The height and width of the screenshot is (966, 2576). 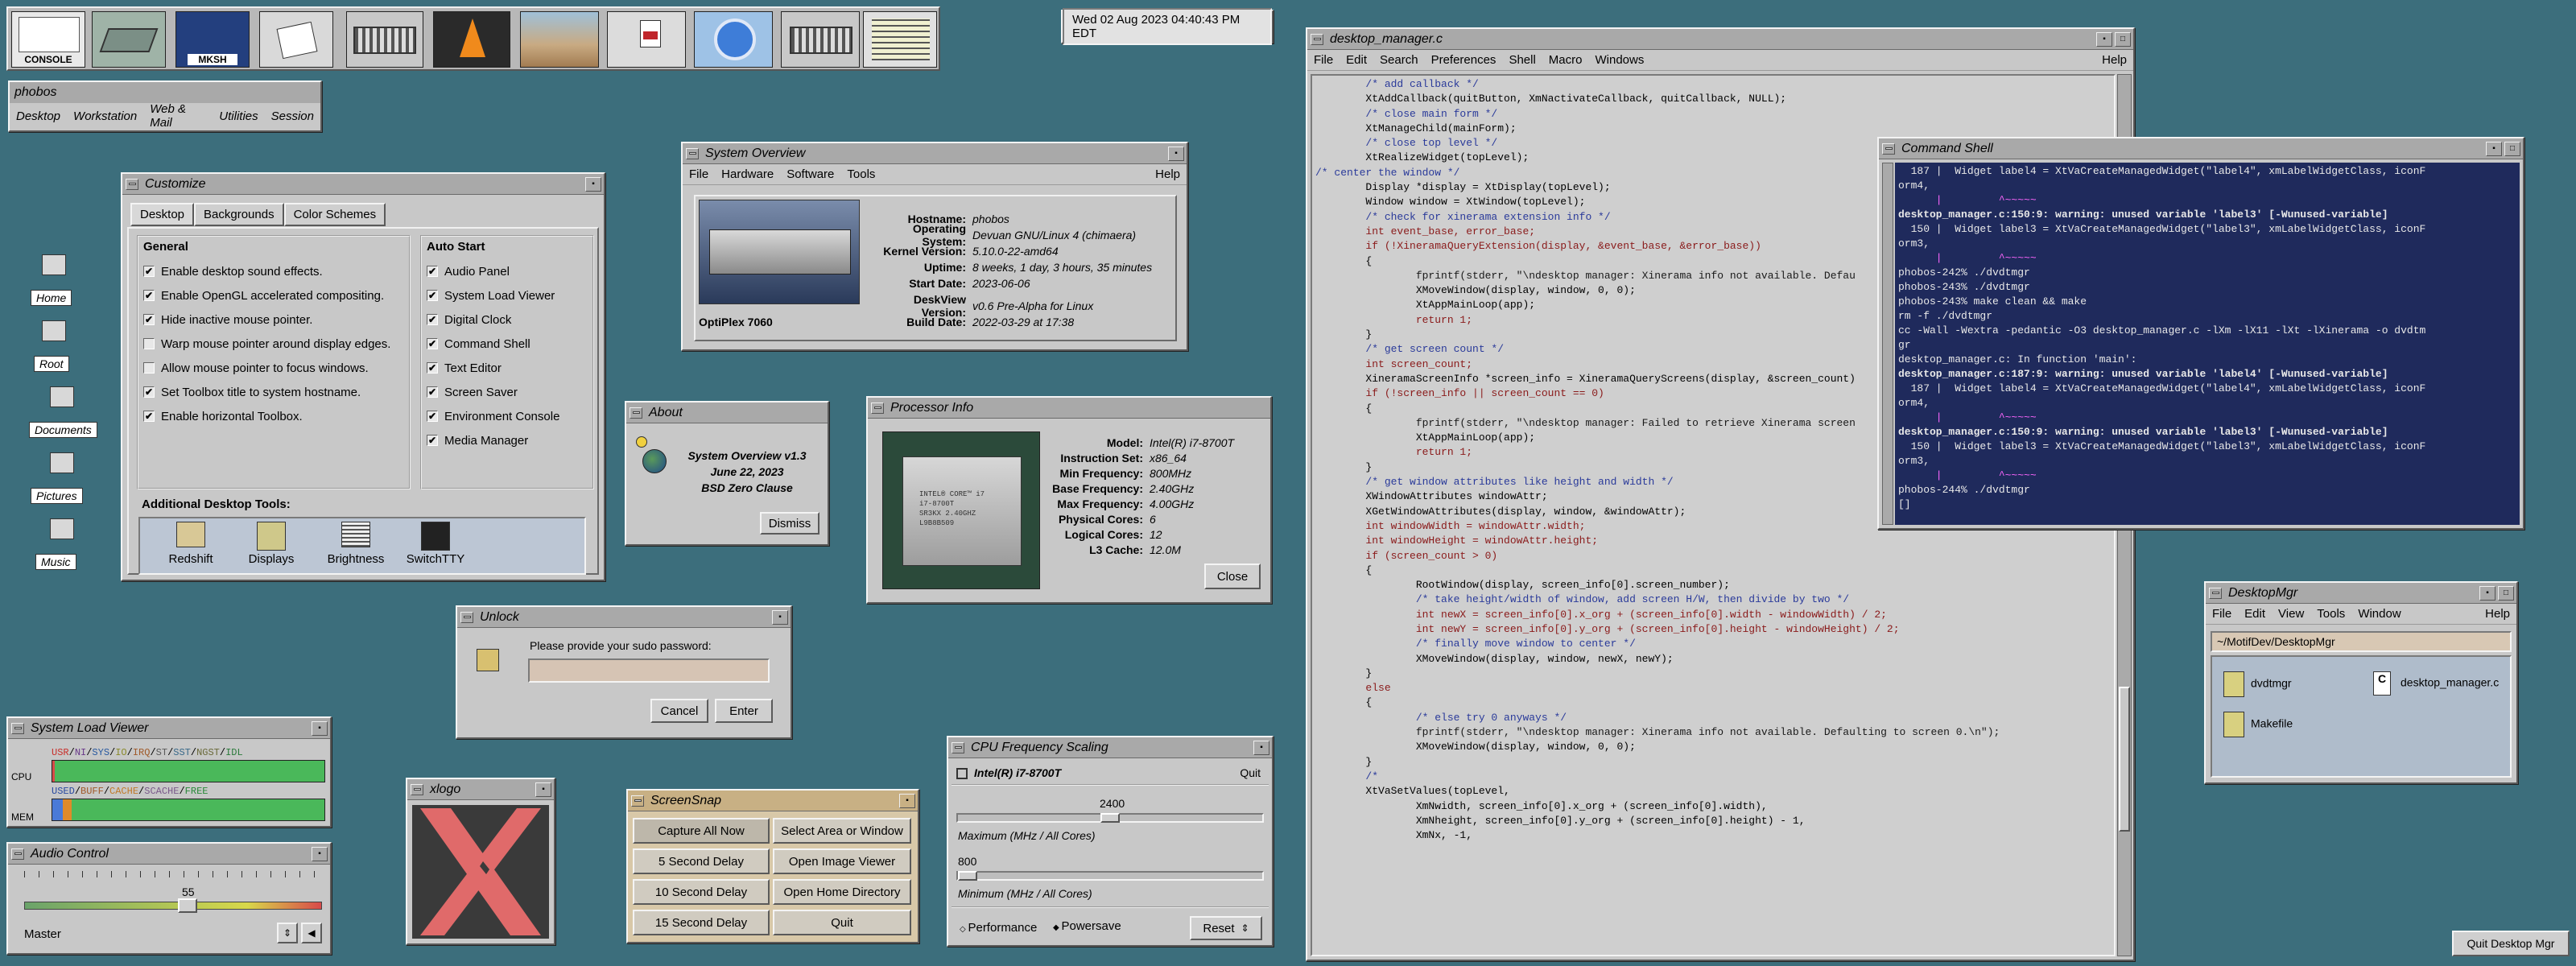 I want to click on browser-icon, so click(x=733, y=39).